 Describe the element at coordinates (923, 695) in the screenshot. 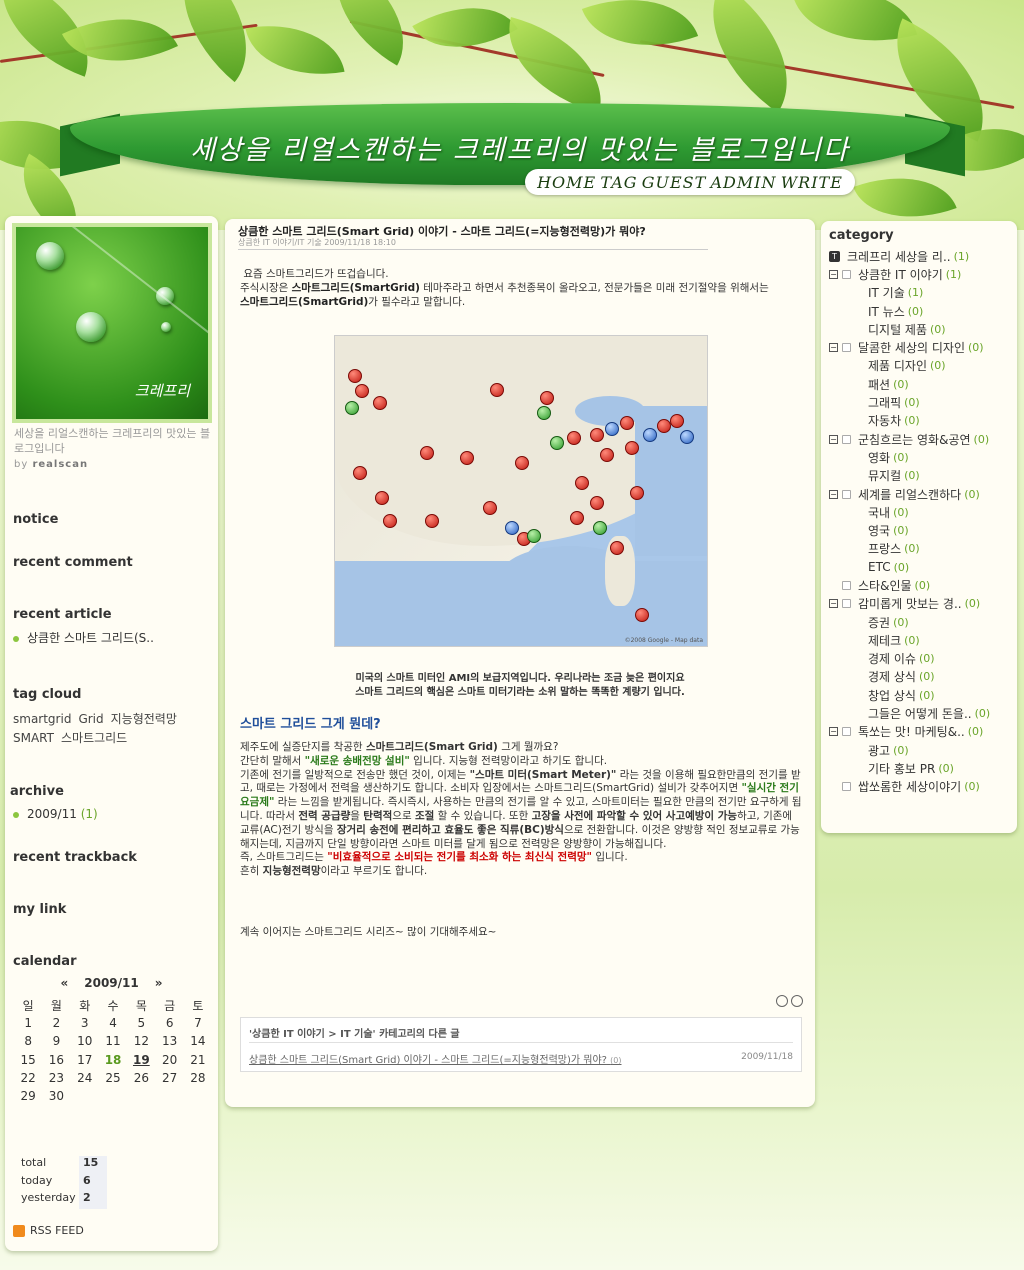

I see `category-item: 창업 상식 (0)` at that location.